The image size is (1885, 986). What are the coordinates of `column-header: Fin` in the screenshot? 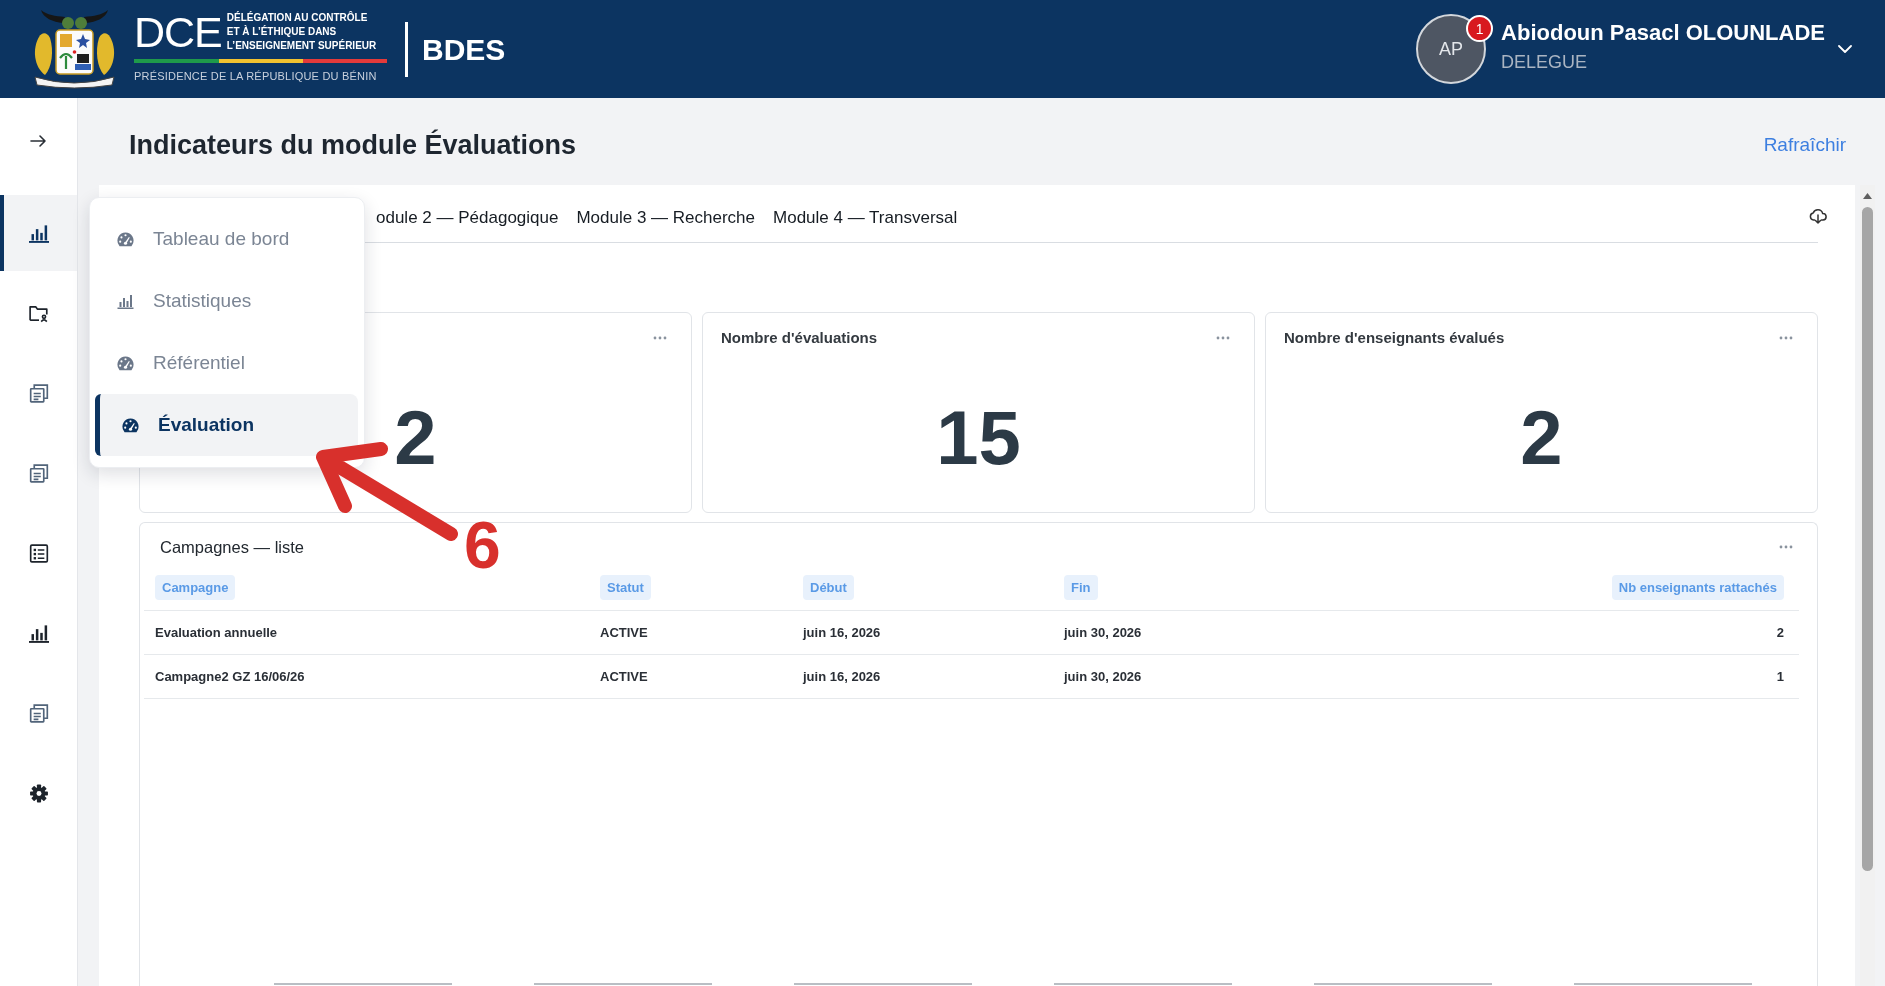 It's located at (1081, 587).